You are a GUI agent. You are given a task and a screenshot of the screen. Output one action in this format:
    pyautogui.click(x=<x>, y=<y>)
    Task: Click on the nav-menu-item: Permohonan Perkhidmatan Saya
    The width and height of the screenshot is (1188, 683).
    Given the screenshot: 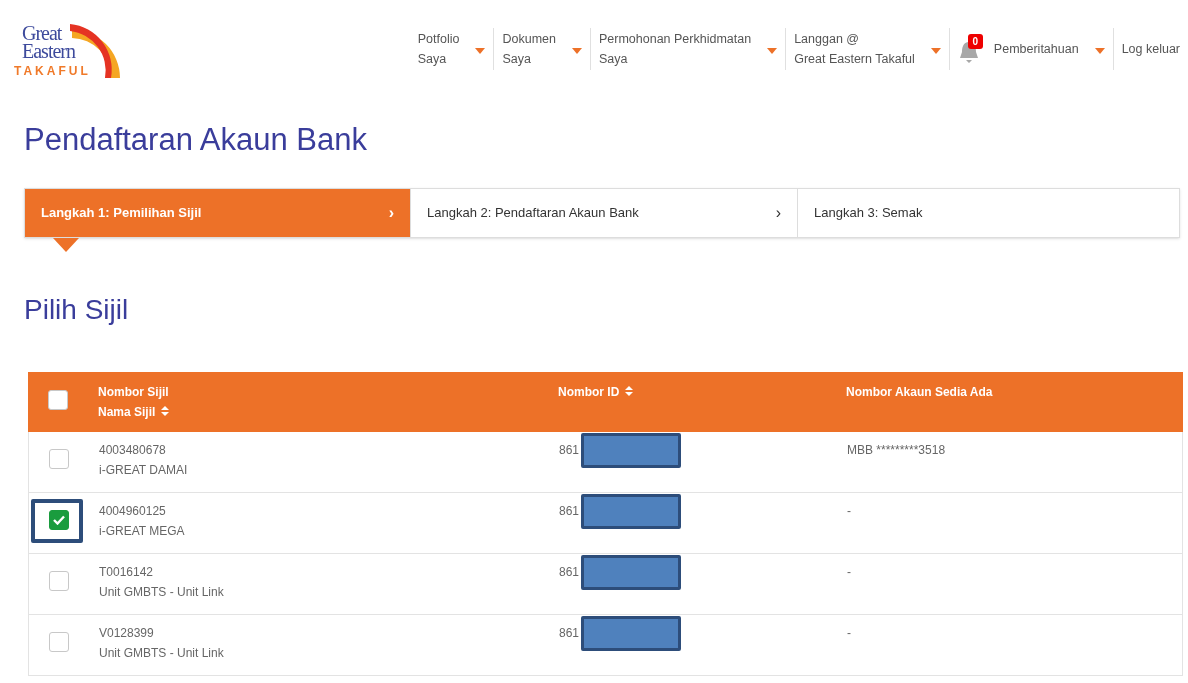 What is the action you would take?
    pyautogui.click(x=688, y=49)
    